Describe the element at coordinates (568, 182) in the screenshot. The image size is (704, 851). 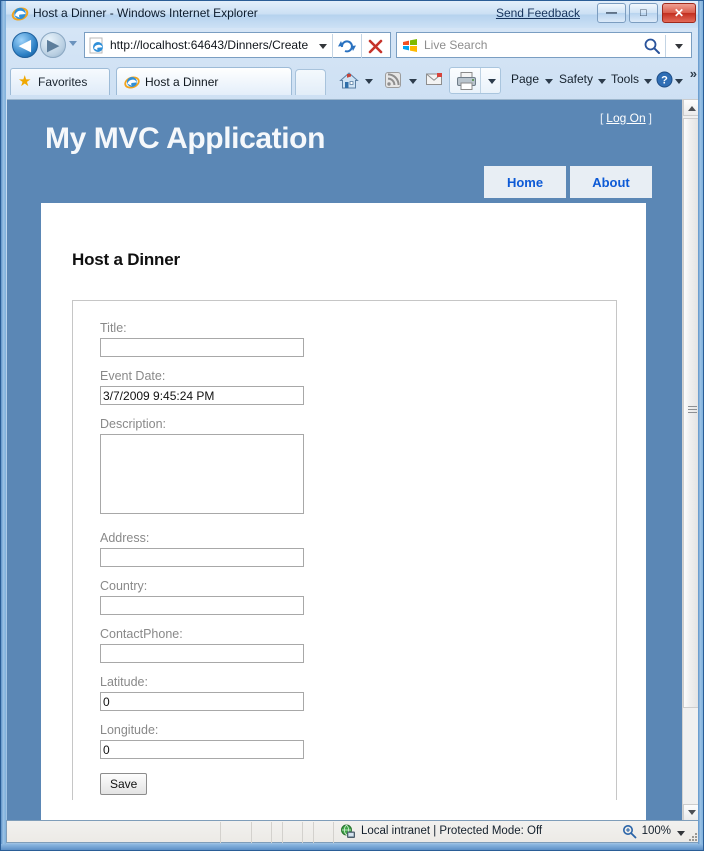
I see `main-navigation: Home About` at that location.